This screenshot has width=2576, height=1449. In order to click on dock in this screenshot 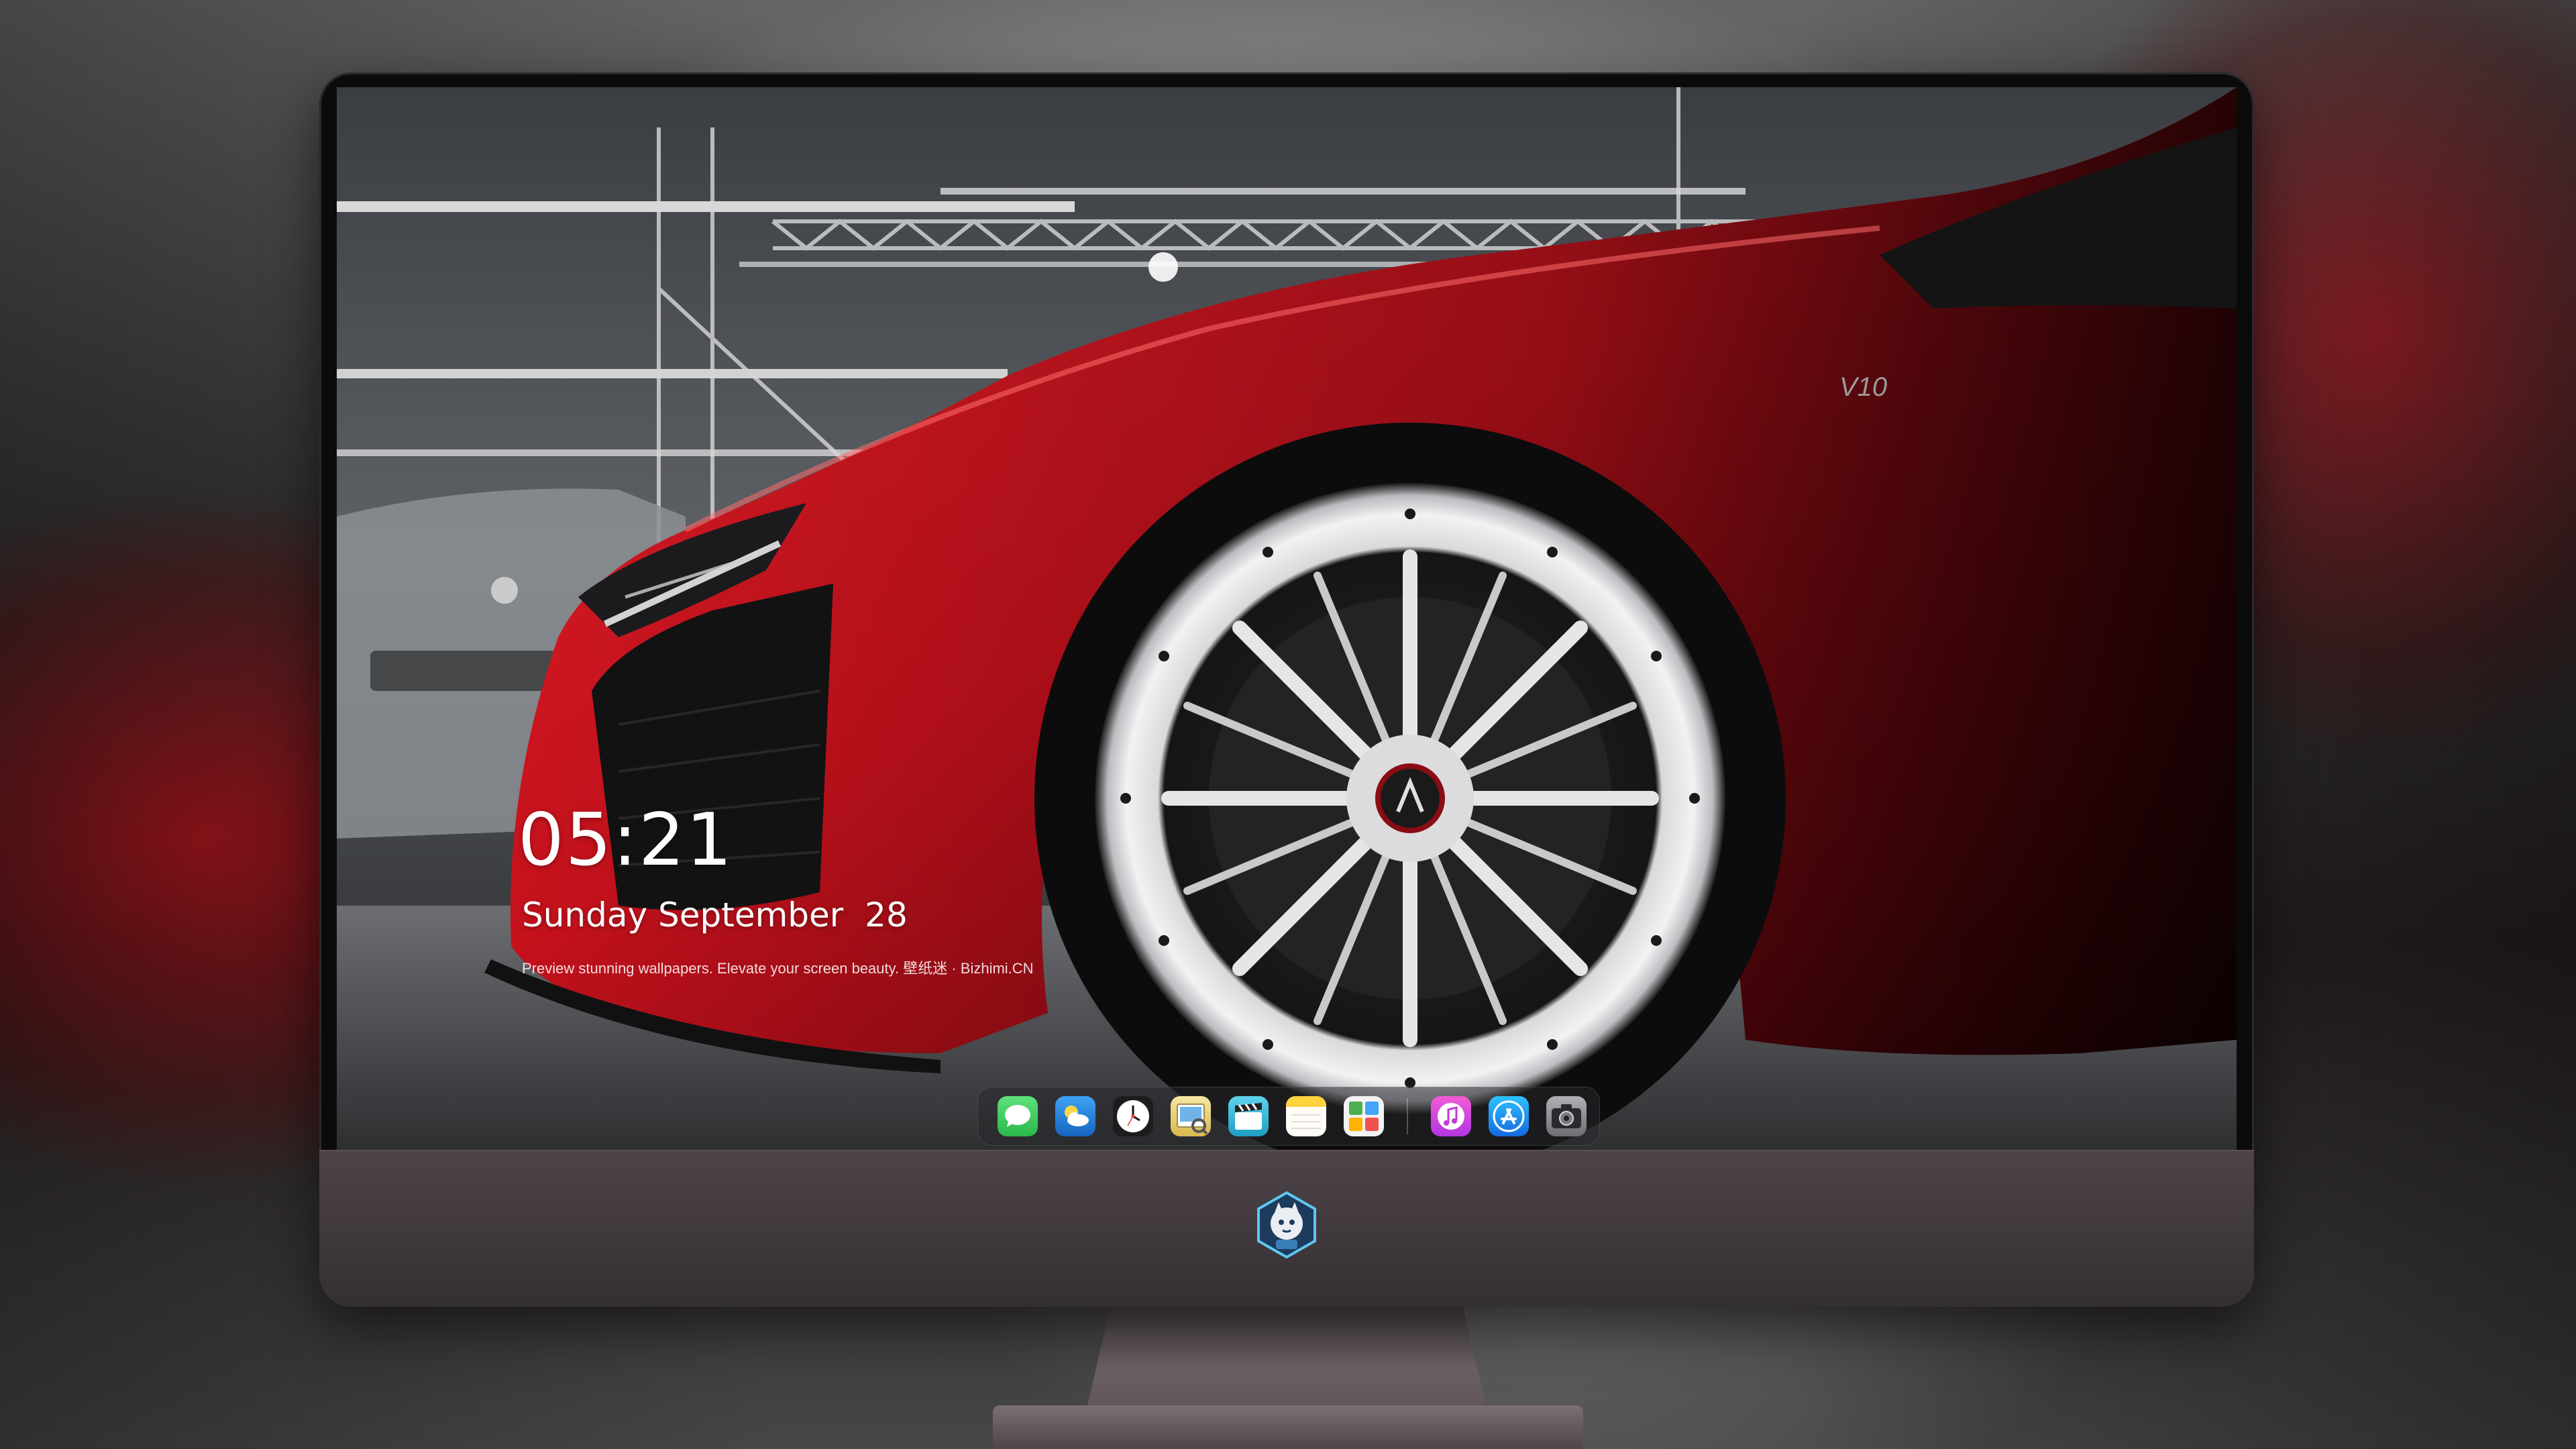, I will do `click(1288, 1116)`.